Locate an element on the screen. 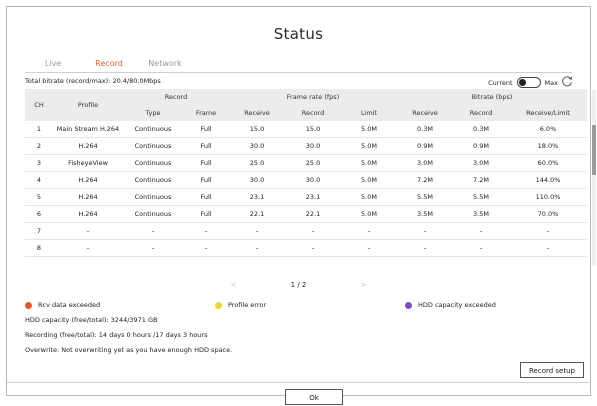 The image size is (597, 406). cell-receive-limit: 70.0% is located at coordinates (548, 214).